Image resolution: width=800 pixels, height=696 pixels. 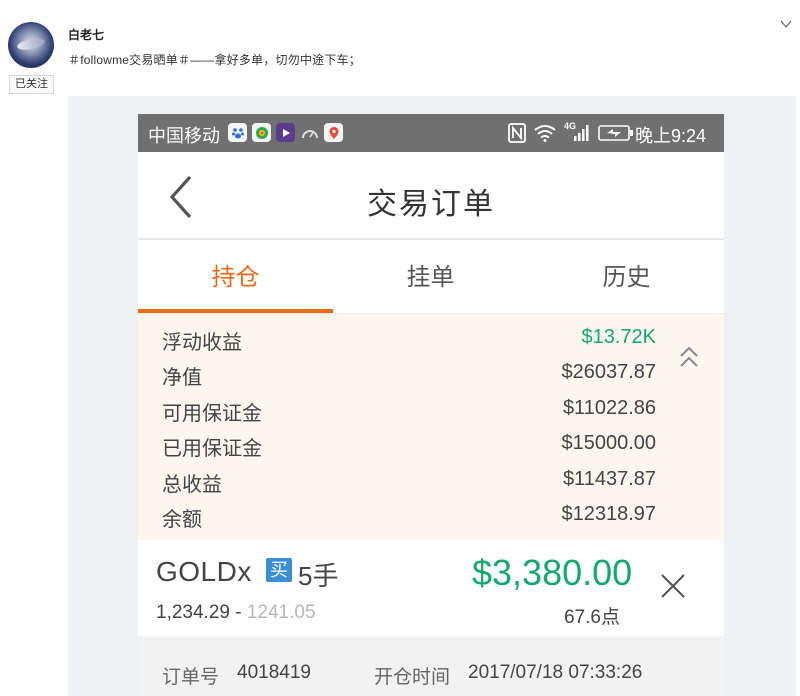 I want to click on position-symbol: GOLDx, so click(x=204, y=571).